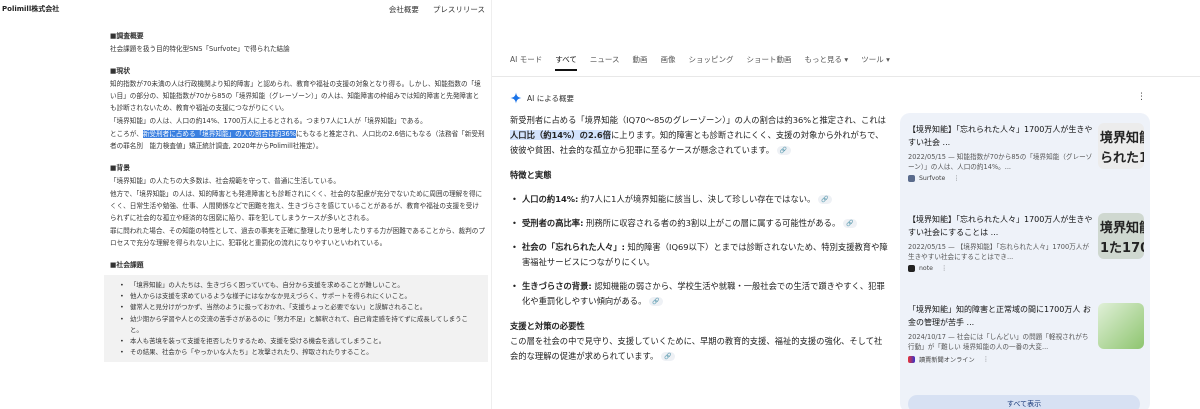 The image size is (1200, 409). I want to click on bullet-item: 人口の約14%: 約7人に1人が境界知能に該当し、決して珍しい存在ではない。 🔗, so click(700, 199).